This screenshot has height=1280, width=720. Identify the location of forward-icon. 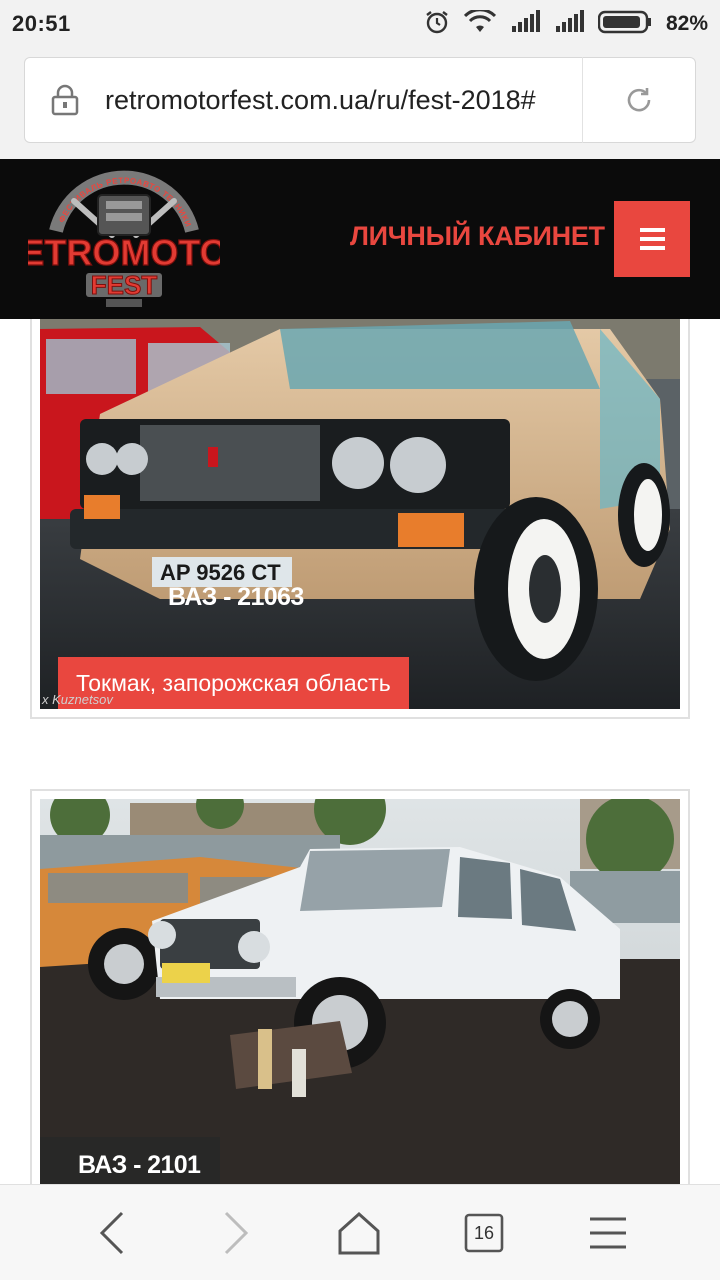
(236, 1233).